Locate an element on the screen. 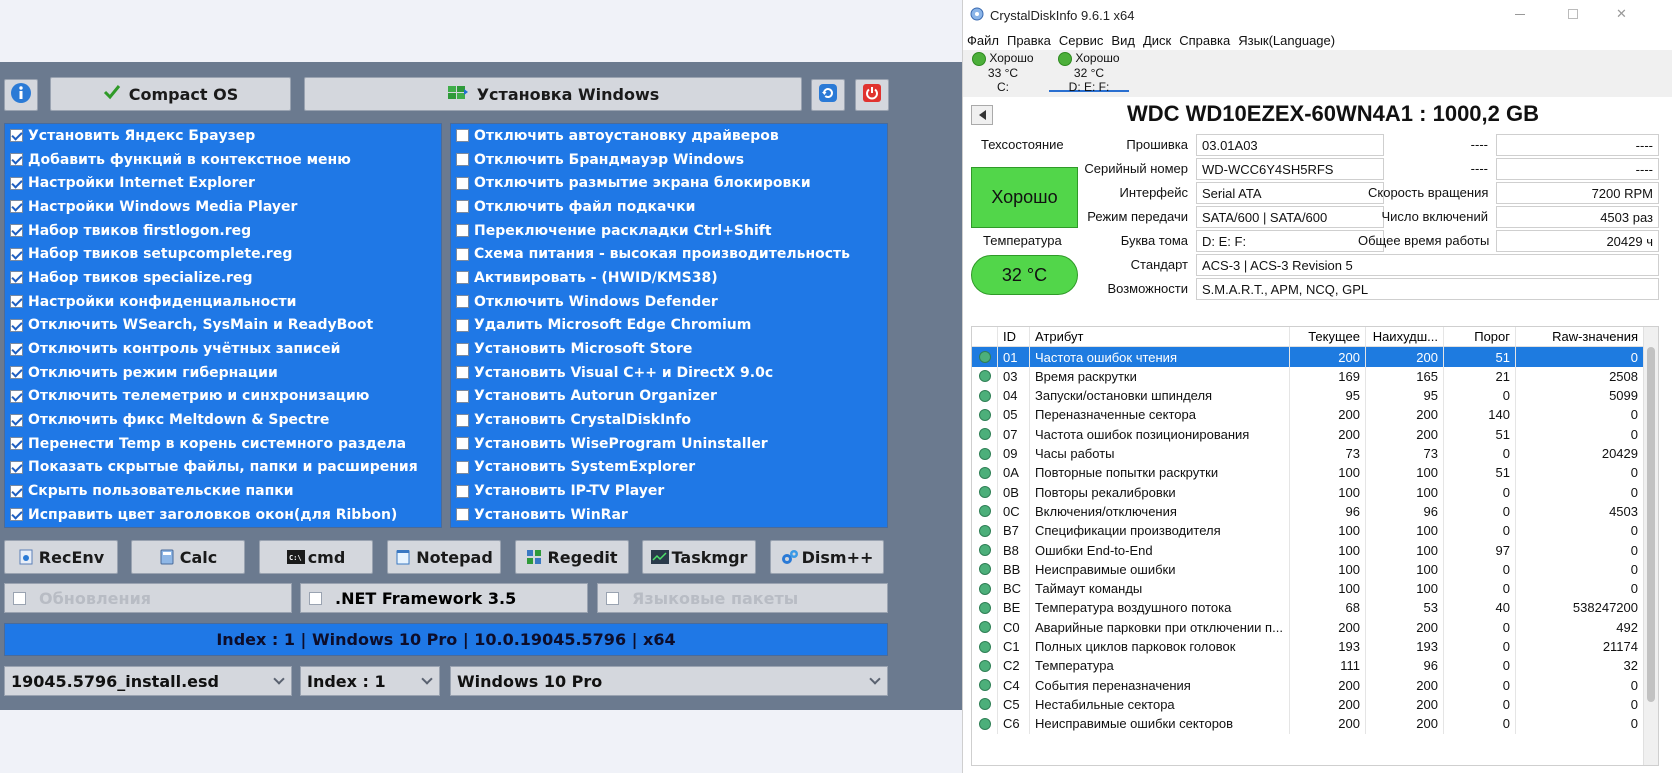  menu-edit: Правка is located at coordinates (1029, 40).